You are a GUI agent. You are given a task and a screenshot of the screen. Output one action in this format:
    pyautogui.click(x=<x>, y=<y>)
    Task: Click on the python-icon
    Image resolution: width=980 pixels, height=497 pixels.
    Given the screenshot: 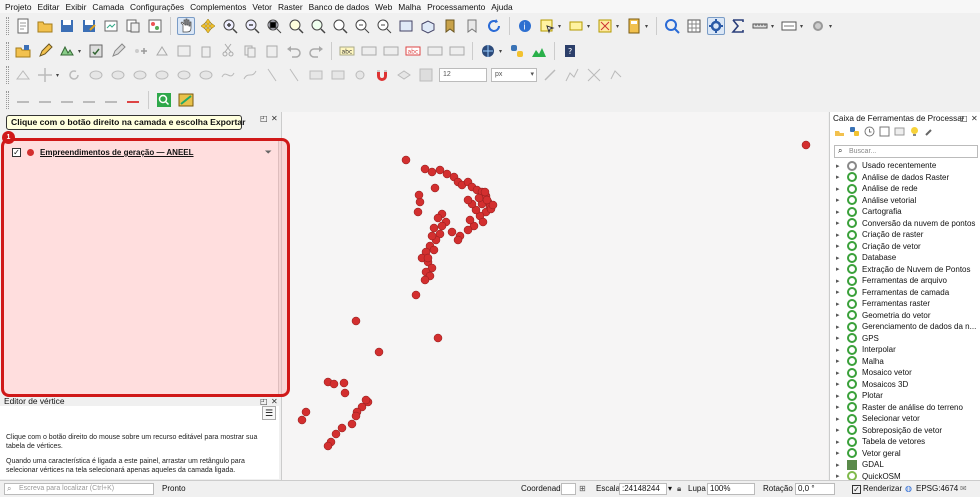 What is the action you would take?
    pyautogui.click(x=854, y=131)
    